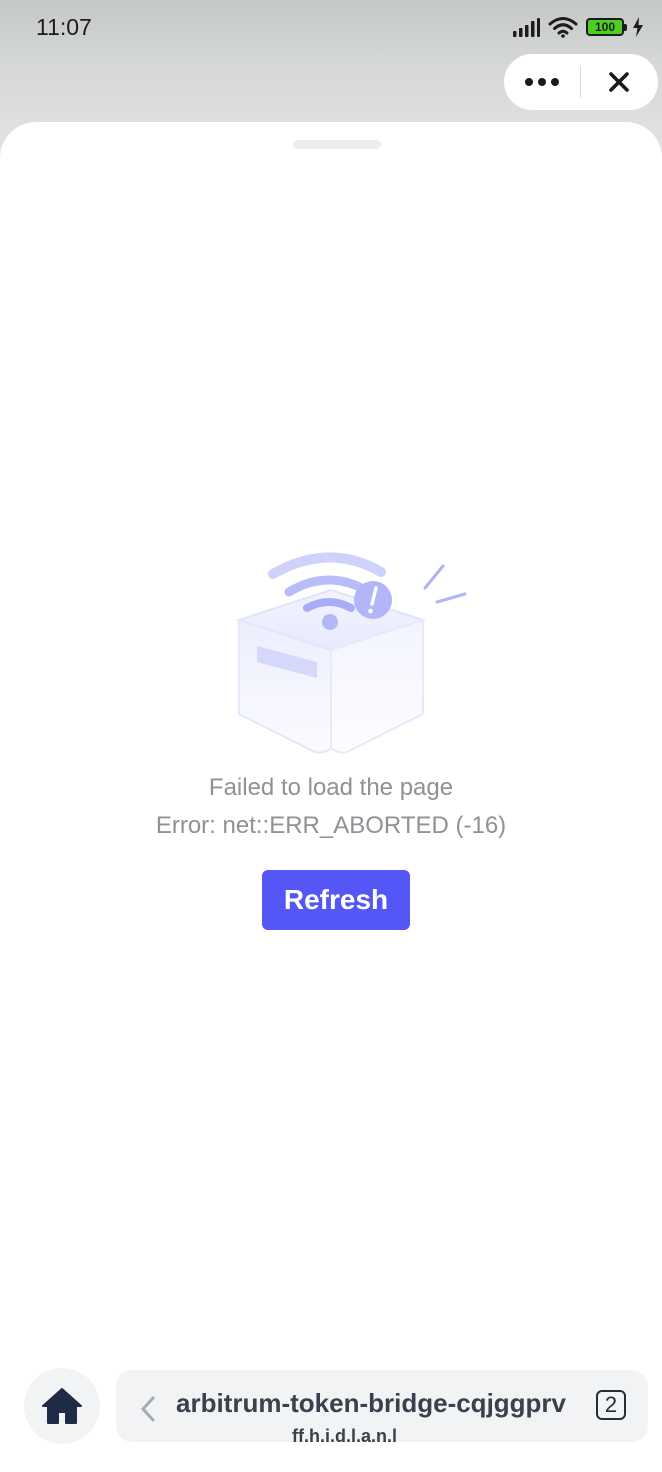  What do you see at coordinates (526, 27) in the screenshot?
I see `signal-icon` at bounding box center [526, 27].